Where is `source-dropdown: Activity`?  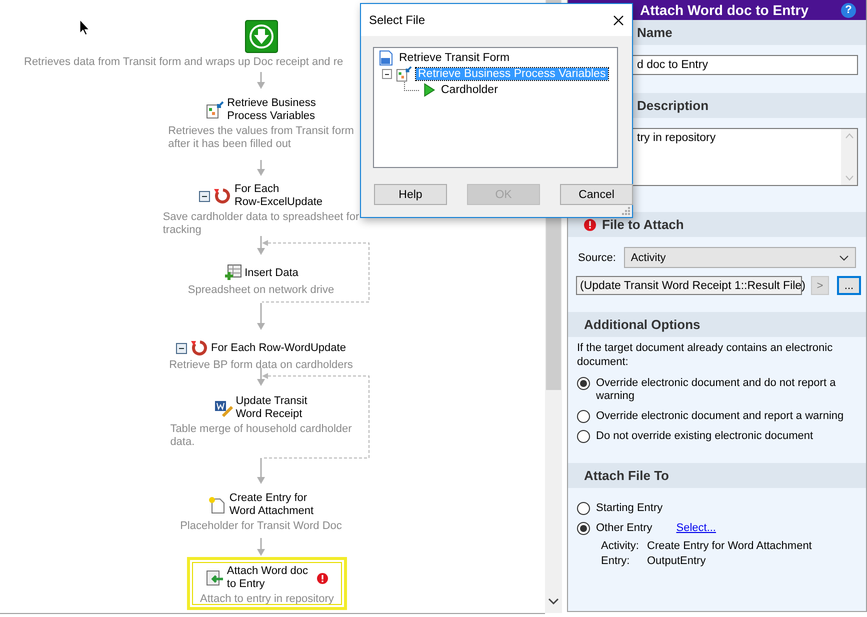
source-dropdown: Activity is located at coordinates (740, 257).